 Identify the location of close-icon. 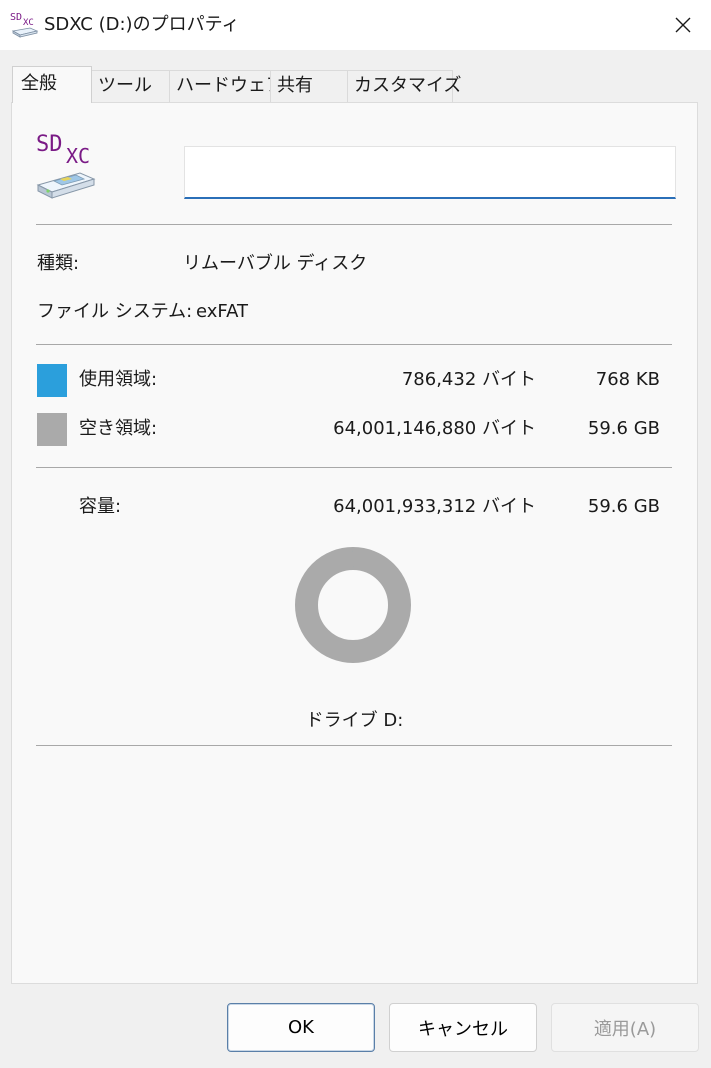
(683, 25).